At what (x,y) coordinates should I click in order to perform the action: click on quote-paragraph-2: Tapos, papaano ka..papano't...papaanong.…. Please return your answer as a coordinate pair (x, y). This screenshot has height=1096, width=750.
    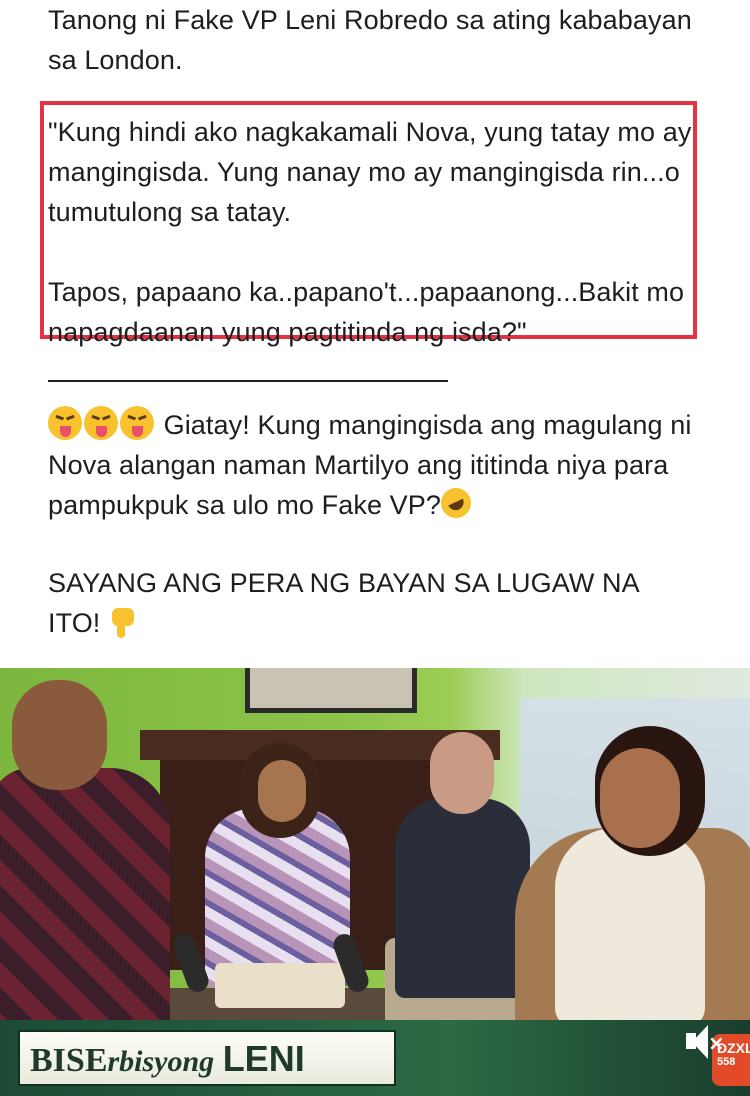
    Looking at the image, I should click on (366, 312).